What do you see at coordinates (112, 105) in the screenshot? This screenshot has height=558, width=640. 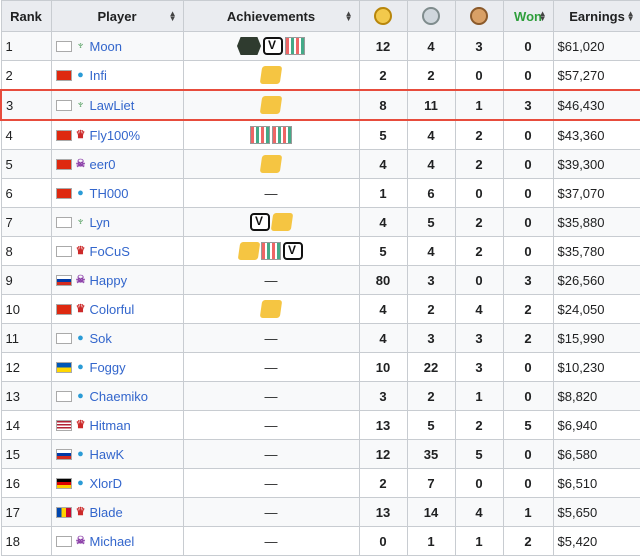 I see `player-link: LawLiet` at bounding box center [112, 105].